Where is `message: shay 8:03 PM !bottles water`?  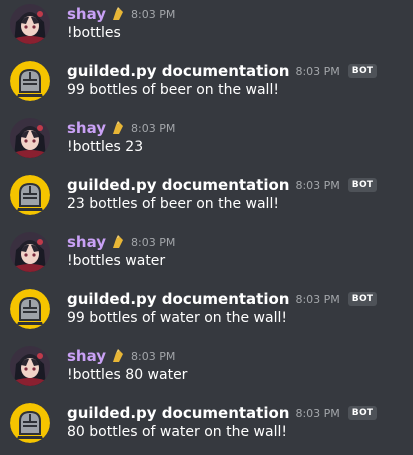 message: shay 8:03 PM !bottles water is located at coordinates (206, 256).